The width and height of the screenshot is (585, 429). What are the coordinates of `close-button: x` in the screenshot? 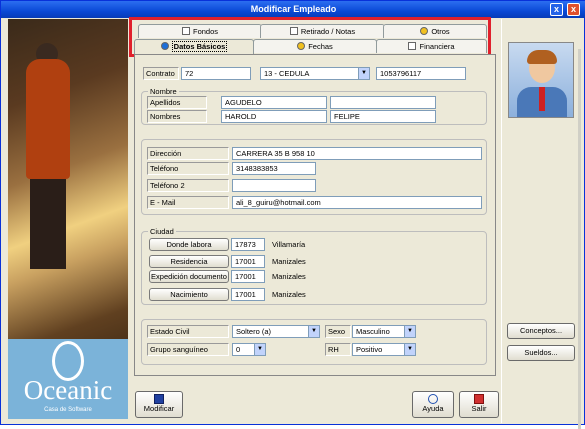 It's located at (573, 9).